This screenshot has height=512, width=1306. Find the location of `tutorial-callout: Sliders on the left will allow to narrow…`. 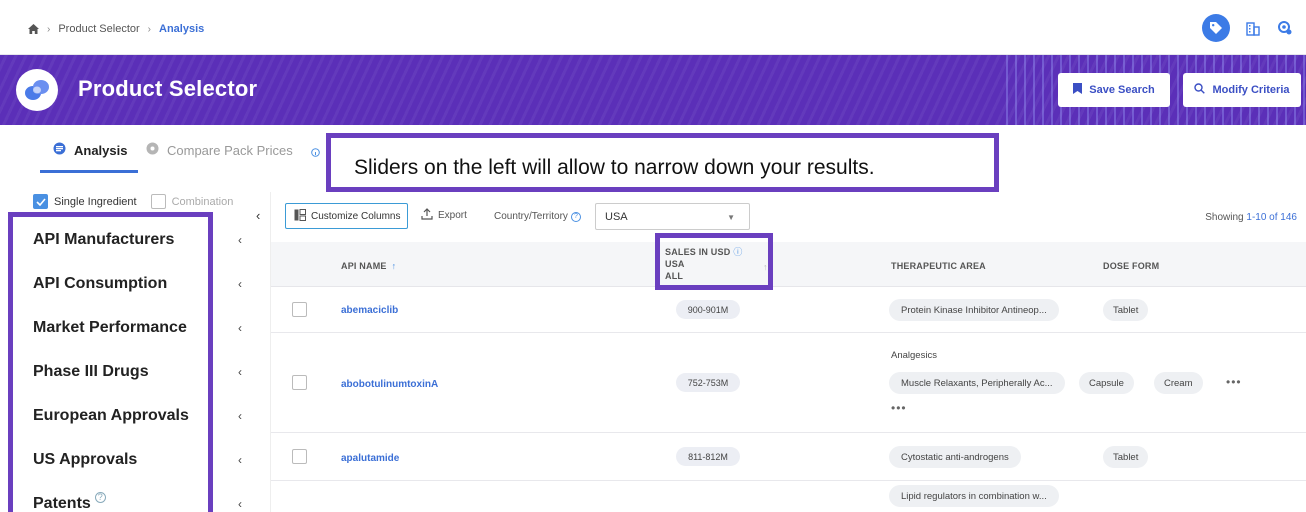

tutorial-callout: Sliders on the left will allow to narrow… is located at coordinates (662, 162).